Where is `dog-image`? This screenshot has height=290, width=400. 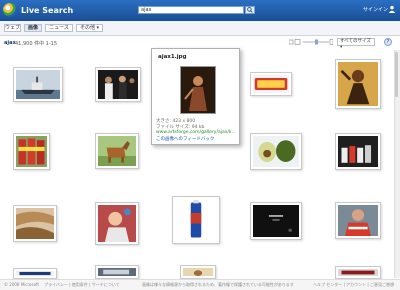 dog-image is located at coordinates (117, 151).